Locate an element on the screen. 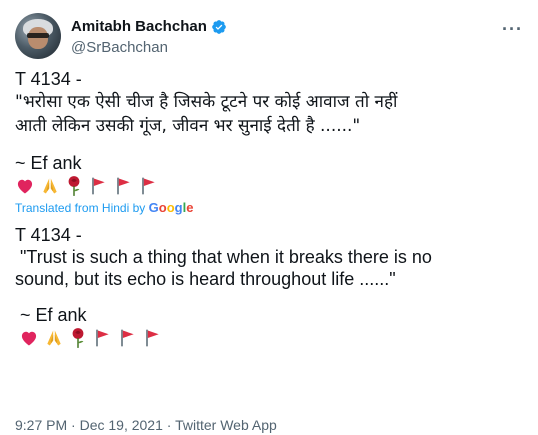  google-logo: Google is located at coordinates (171, 207).